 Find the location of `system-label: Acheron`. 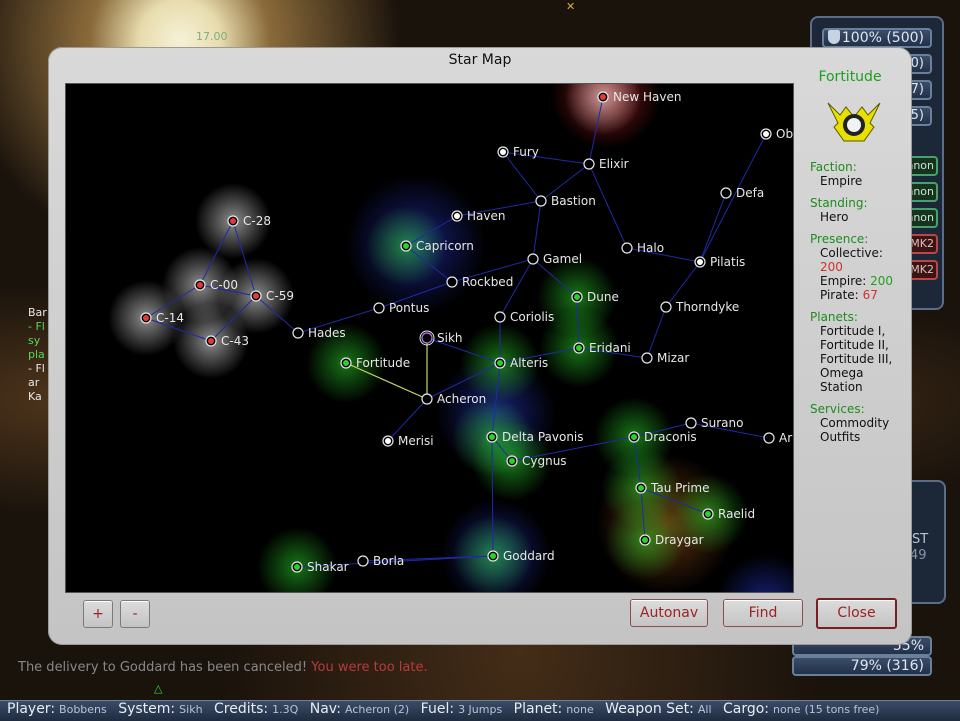

system-label: Acheron is located at coordinates (461, 399).